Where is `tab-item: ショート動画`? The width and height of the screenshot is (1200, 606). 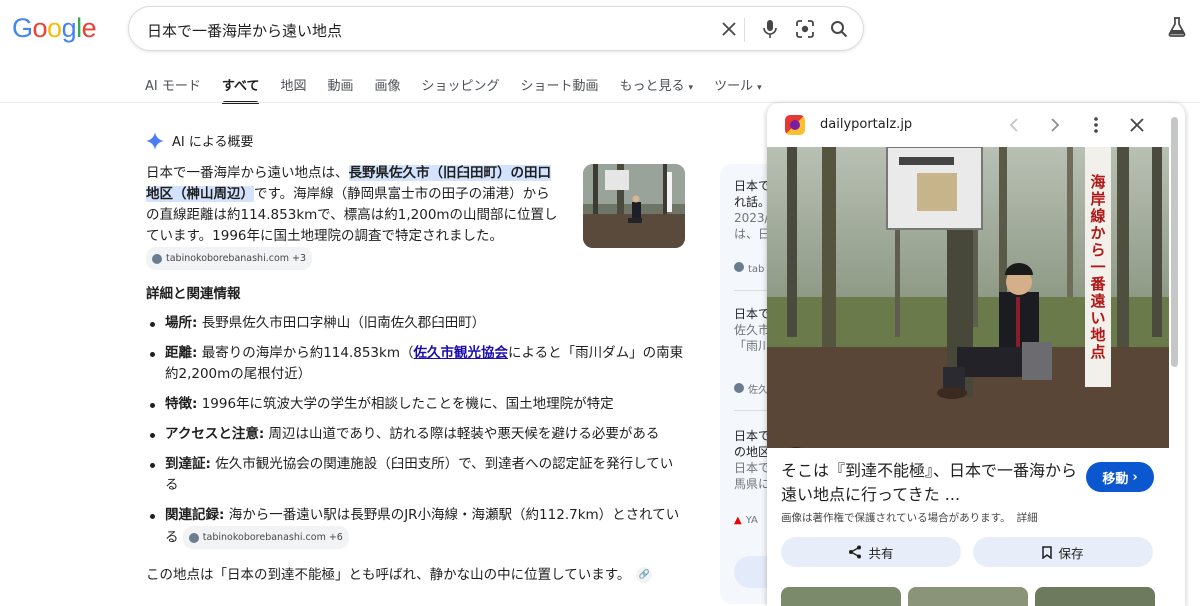 tab-item: ショート動画 is located at coordinates (560, 89).